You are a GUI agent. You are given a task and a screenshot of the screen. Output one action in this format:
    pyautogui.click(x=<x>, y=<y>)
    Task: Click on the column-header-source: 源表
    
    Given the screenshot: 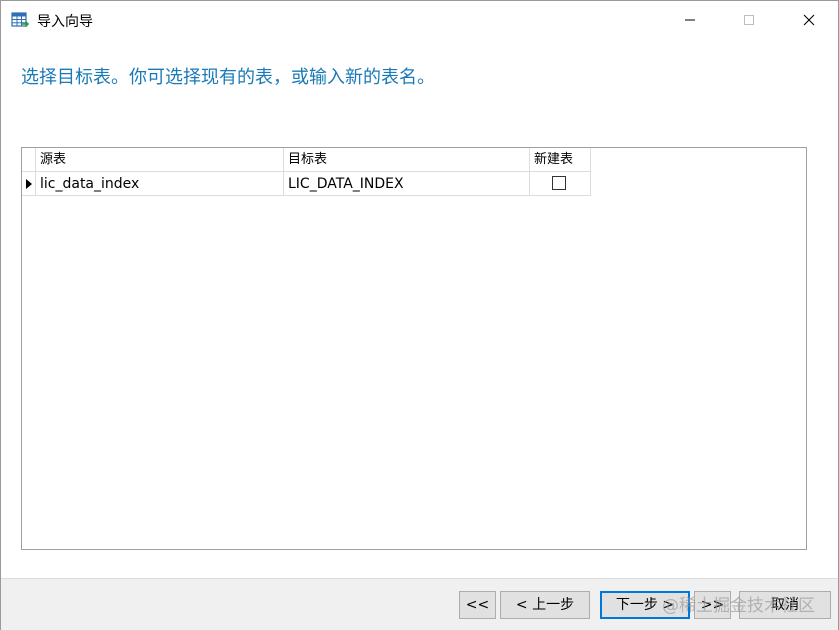 What is the action you would take?
    pyautogui.click(x=160, y=160)
    